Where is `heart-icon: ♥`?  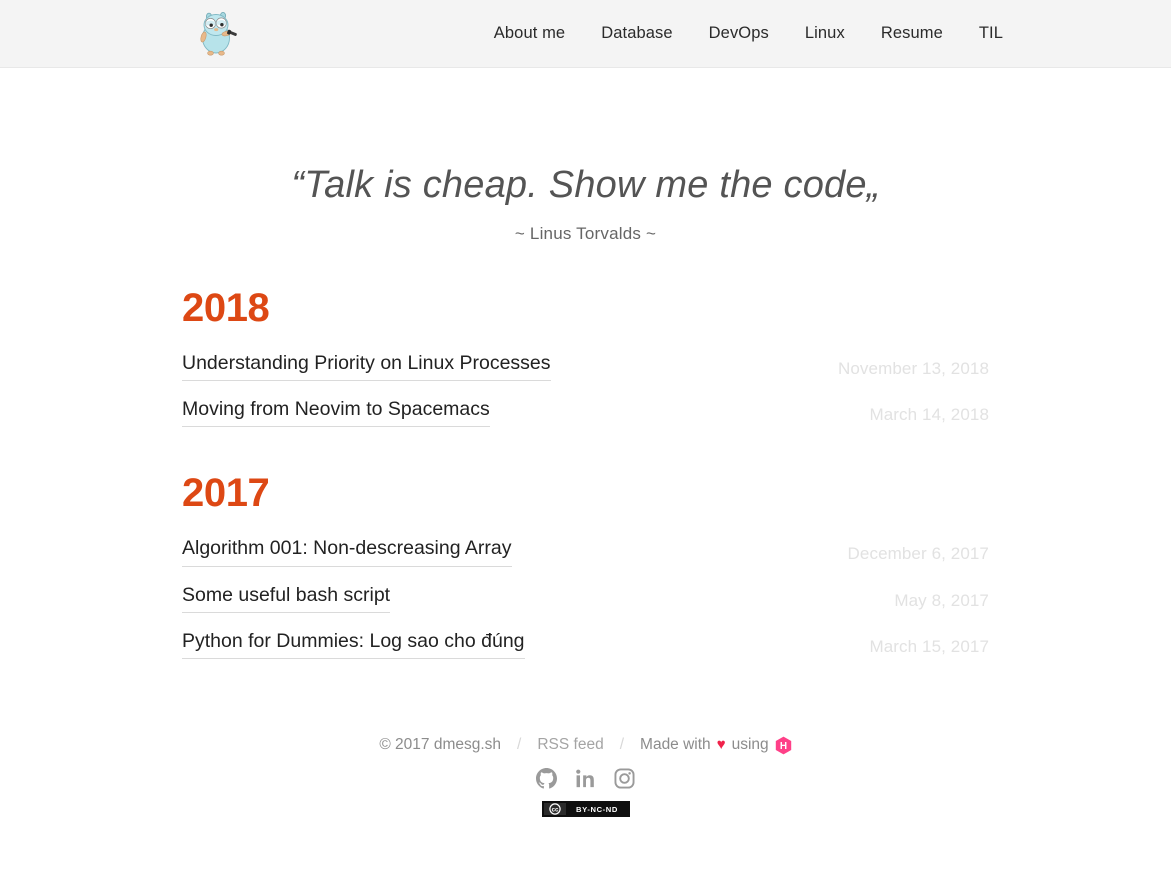
heart-icon: ♥ is located at coordinates (721, 745).